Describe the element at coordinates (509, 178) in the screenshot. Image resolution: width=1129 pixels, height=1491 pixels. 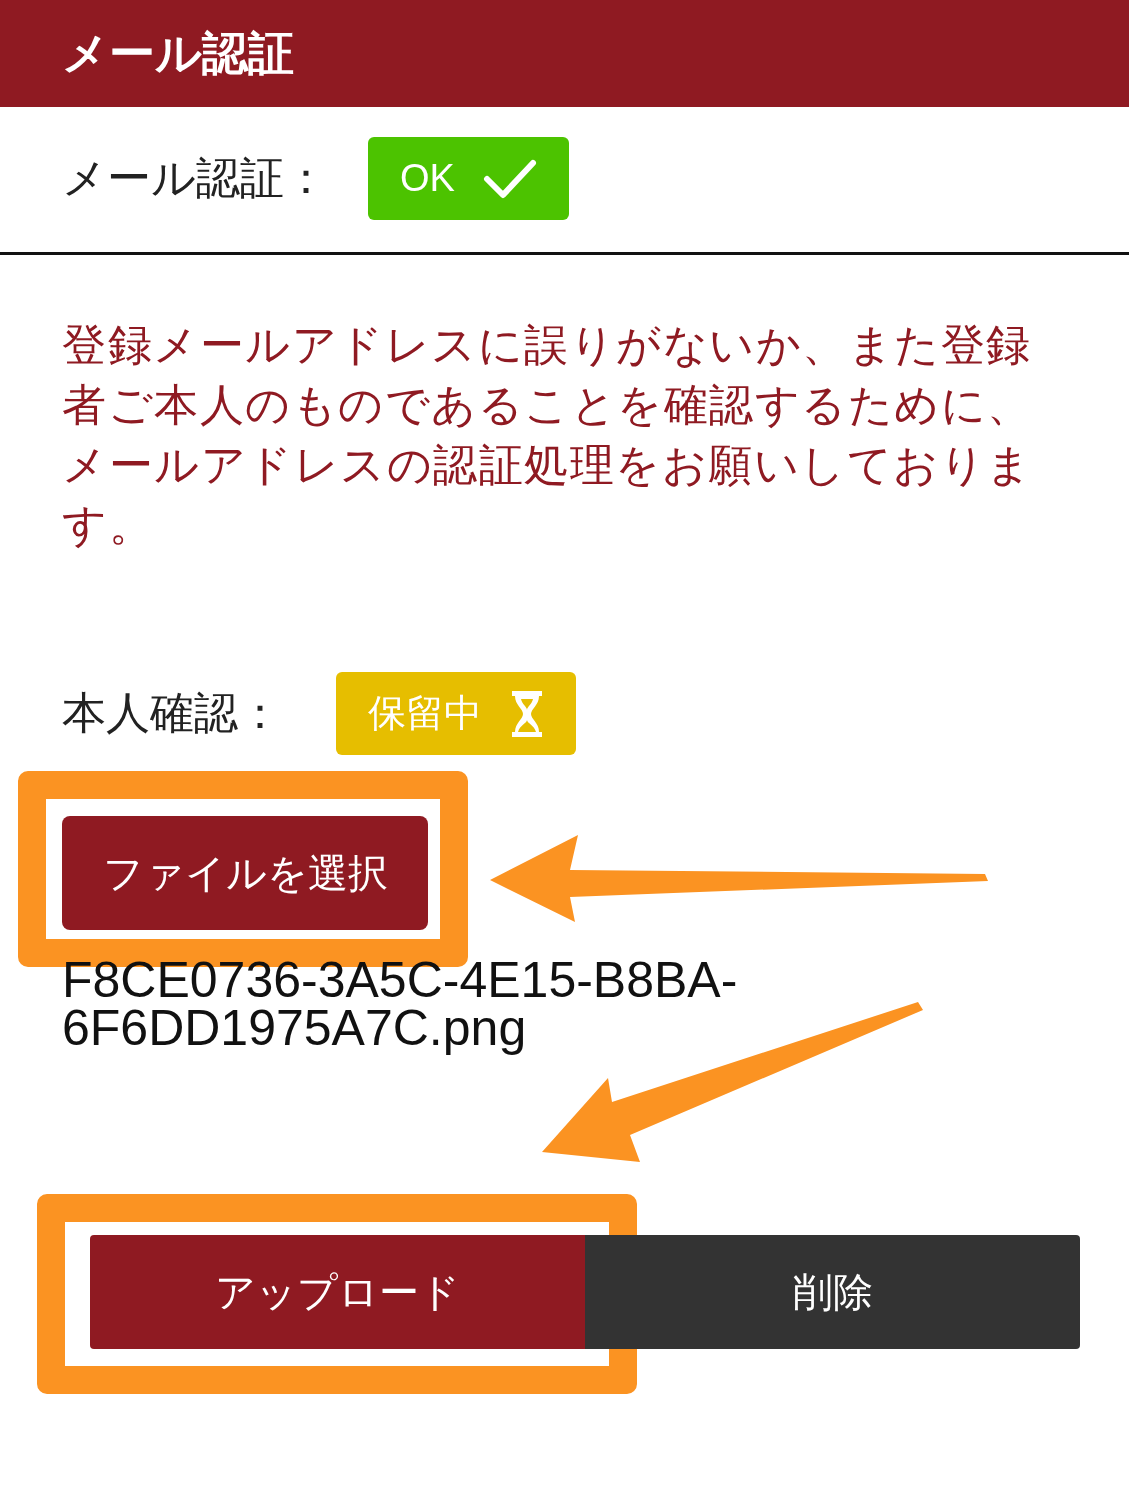
I see `check-icon` at that location.